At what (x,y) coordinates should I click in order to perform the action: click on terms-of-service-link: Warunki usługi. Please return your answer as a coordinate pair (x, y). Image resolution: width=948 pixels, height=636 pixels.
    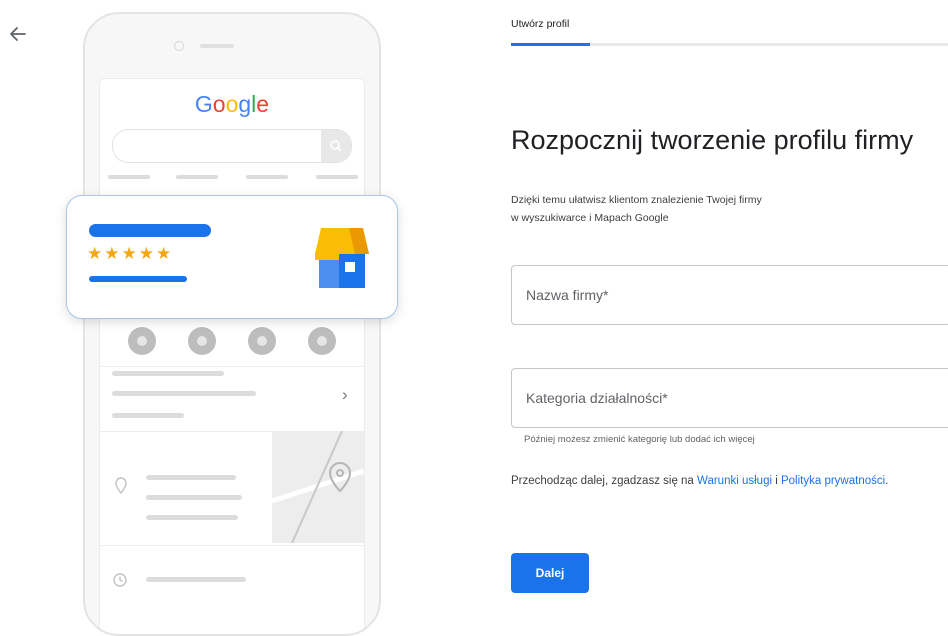
    Looking at the image, I should click on (734, 481).